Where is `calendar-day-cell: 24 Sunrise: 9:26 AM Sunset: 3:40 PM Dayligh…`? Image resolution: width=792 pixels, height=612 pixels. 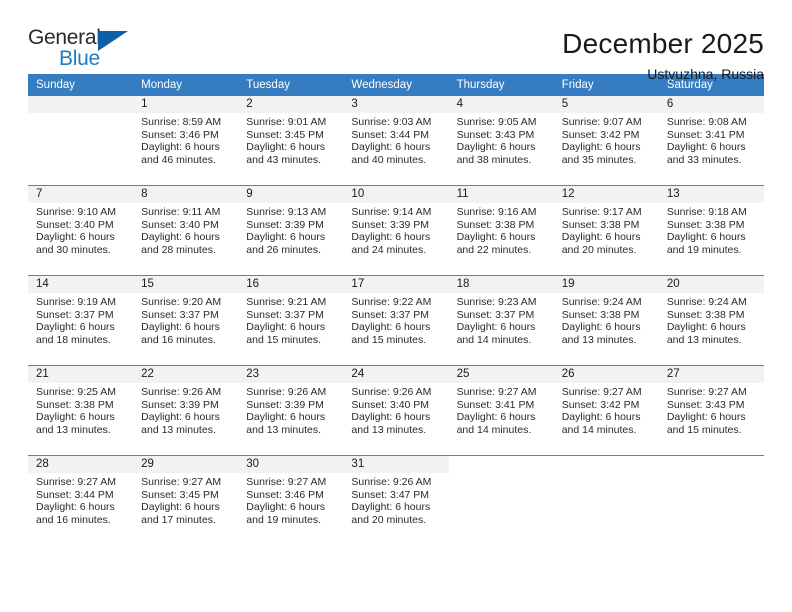 calendar-day-cell: 24 Sunrise: 9:26 AM Sunset: 3:40 PM Dayligh… is located at coordinates (396, 410).